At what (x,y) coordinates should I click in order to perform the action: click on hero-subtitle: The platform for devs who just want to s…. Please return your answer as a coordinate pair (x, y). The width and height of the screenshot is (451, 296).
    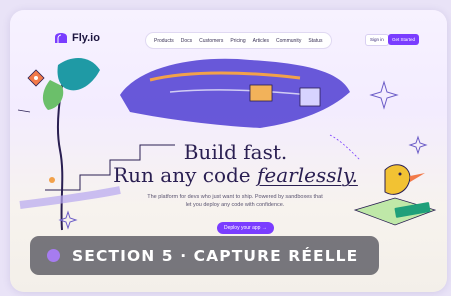
    Looking at the image, I should click on (235, 201).